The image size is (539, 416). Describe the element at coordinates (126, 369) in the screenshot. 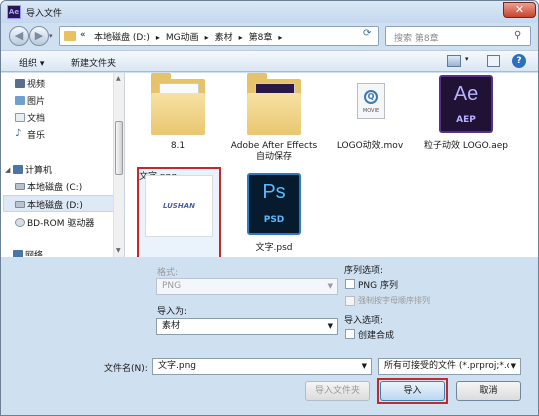

I see `filename-label: 文件名(N):` at that location.